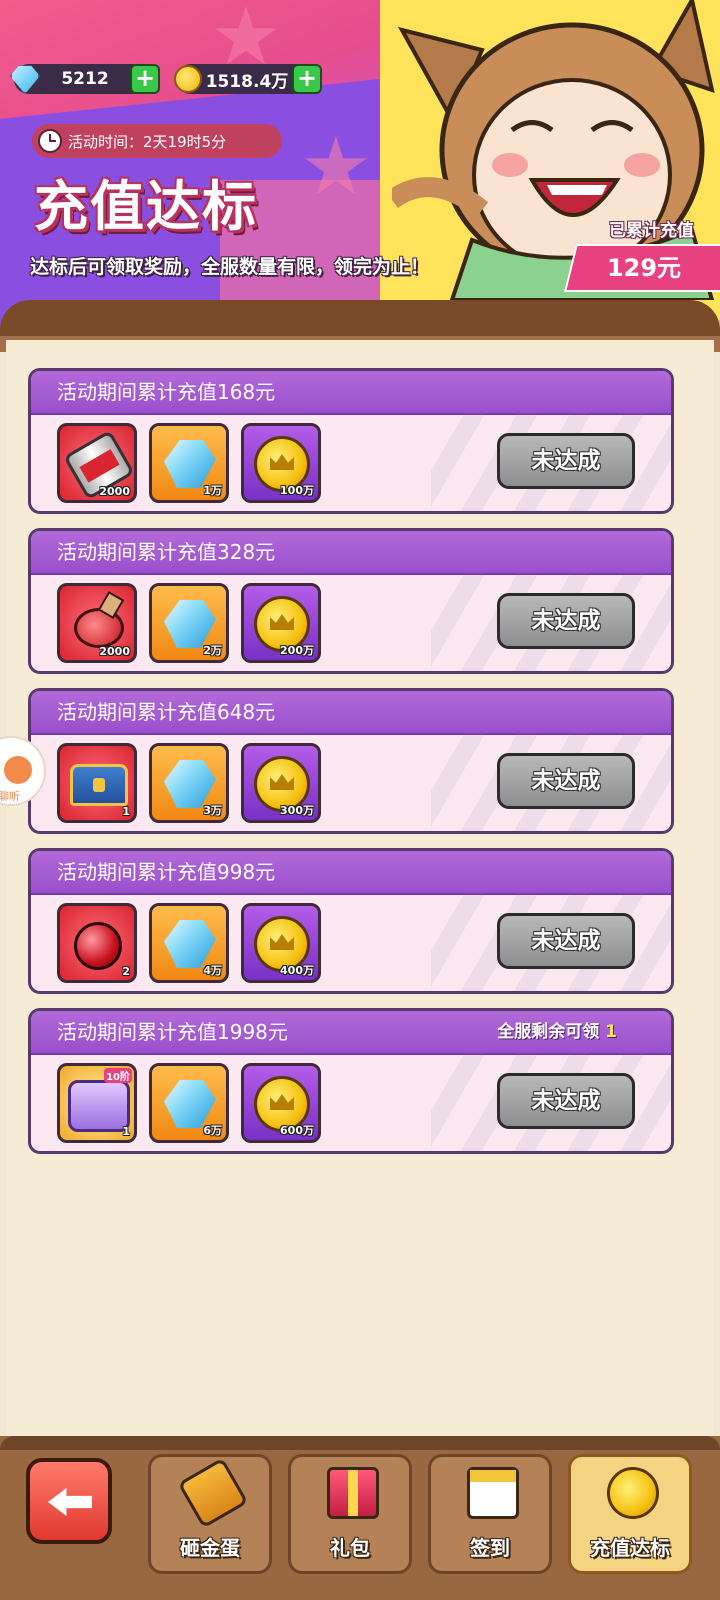 This screenshot has height=1600, width=720. What do you see at coordinates (212, 810) in the screenshot?
I see `reward-qty: 3万` at bounding box center [212, 810].